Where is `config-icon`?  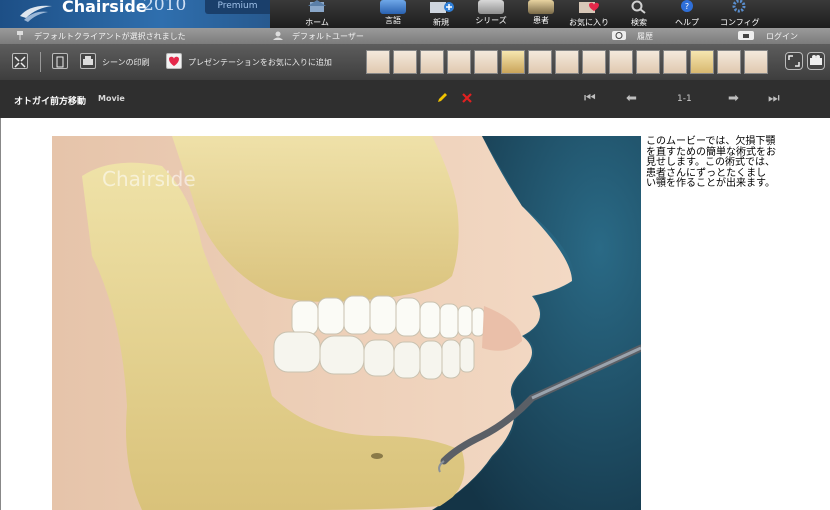 config-icon is located at coordinates (739, 6).